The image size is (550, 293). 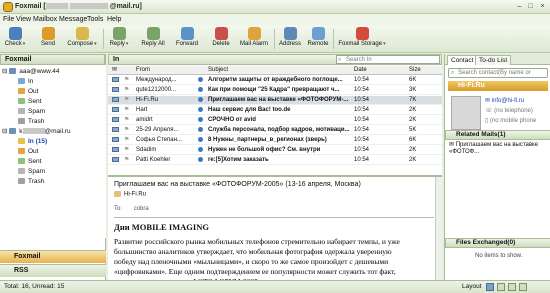 What do you see at coordinates (153, 39) in the screenshot?
I see `reply-all-button: Reply All` at bounding box center [153, 39].